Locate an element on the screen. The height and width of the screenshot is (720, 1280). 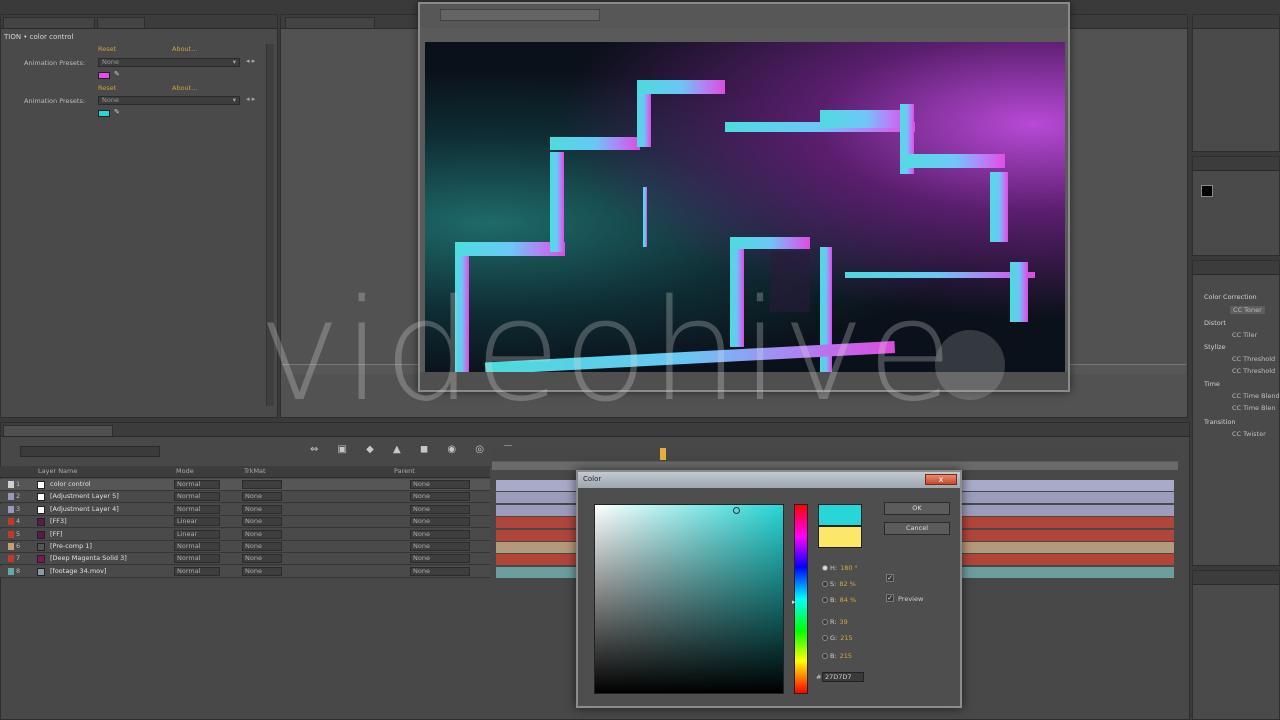
color-swatch-magenta is located at coordinates (104, 75).